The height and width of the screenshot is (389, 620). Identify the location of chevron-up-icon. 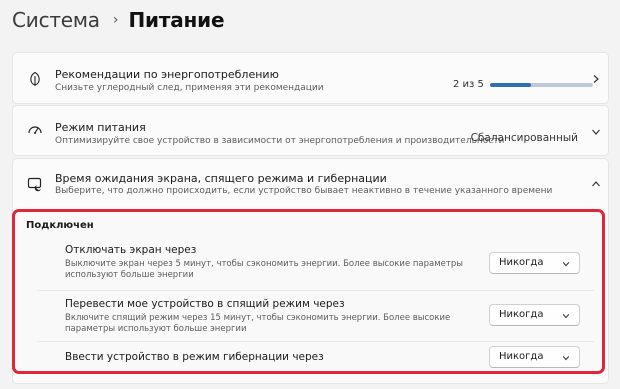
(596, 184).